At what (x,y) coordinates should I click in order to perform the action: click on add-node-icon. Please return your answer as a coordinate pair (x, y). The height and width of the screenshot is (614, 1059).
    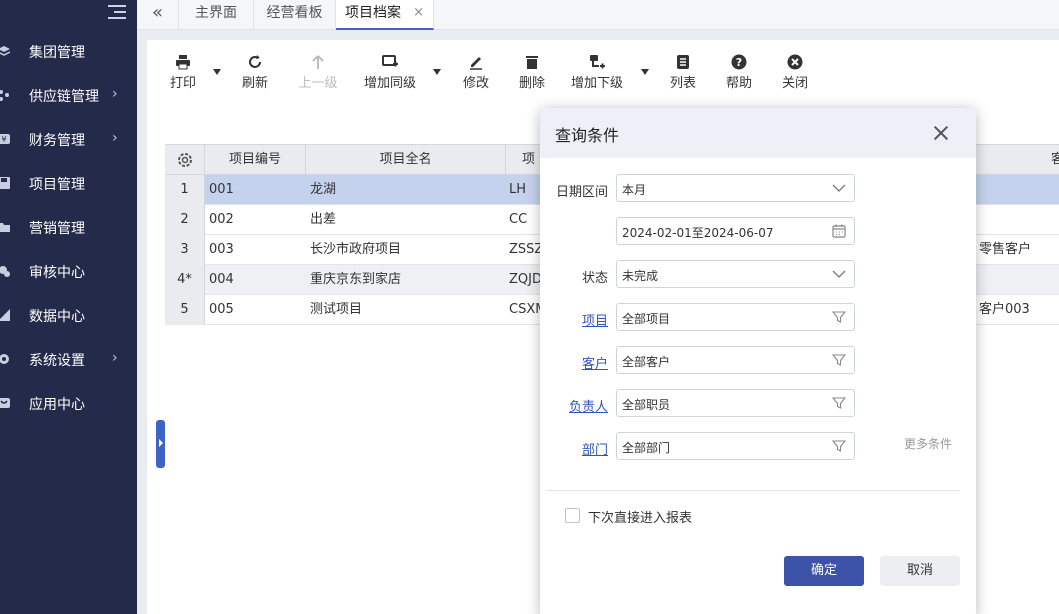
    Looking at the image, I should click on (390, 61).